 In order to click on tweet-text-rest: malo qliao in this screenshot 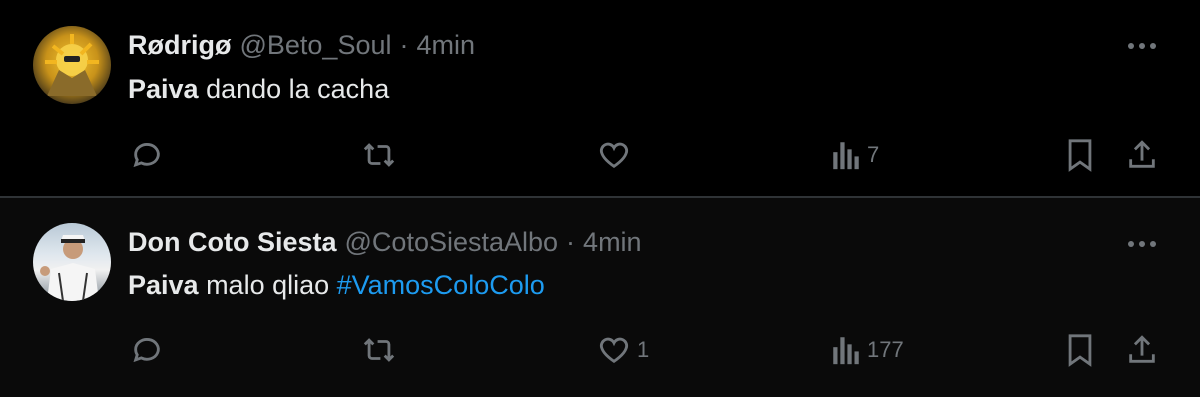, I will do `click(267, 285)`.